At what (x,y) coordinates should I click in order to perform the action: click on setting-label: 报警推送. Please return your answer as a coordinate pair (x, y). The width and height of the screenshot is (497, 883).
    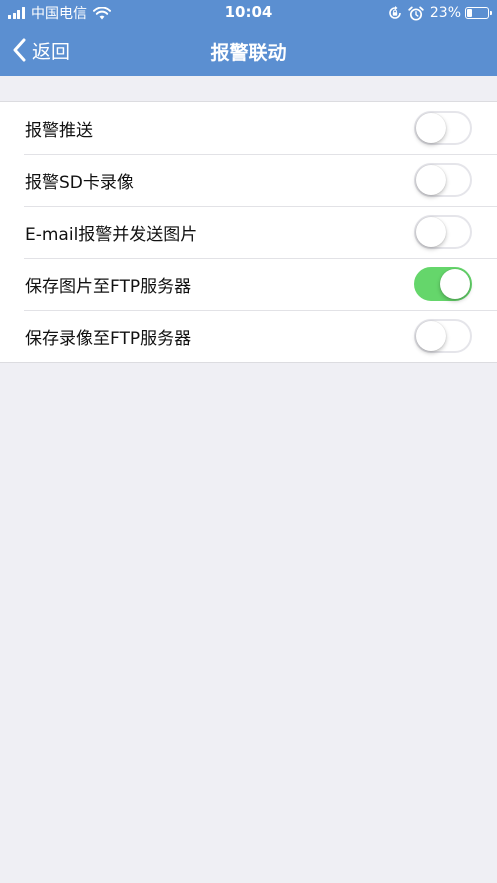
    Looking at the image, I should click on (59, 130).